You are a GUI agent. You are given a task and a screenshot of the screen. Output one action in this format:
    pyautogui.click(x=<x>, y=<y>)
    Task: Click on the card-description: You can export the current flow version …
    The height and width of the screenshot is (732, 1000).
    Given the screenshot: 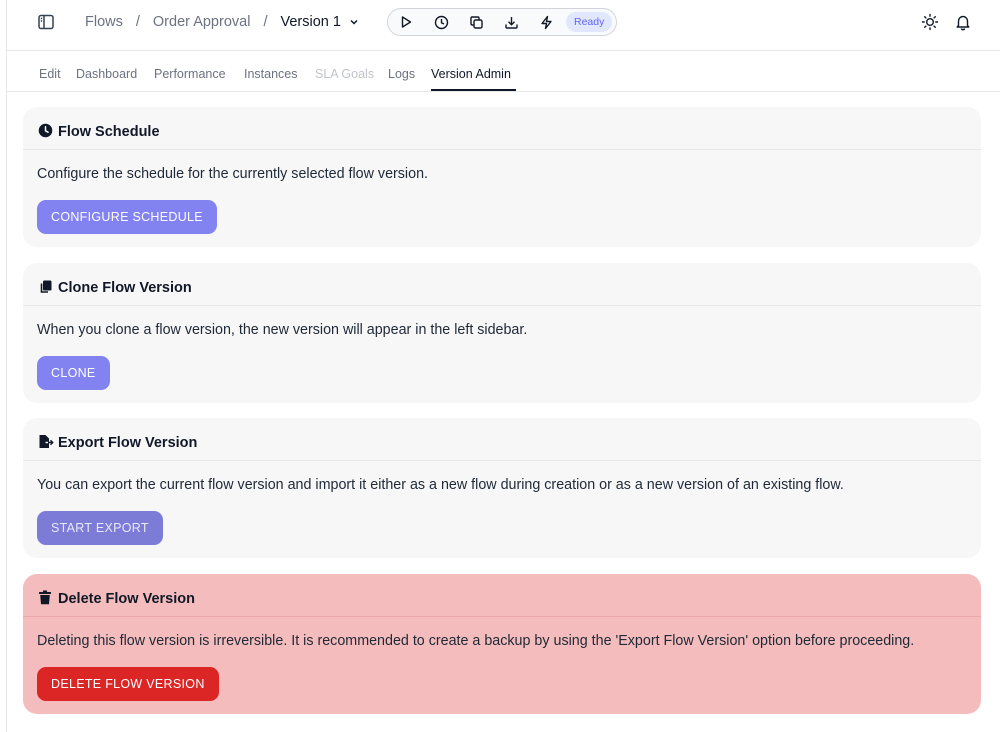 What is the action you would take?
    pyautogui.click(x=440, y=485)
    